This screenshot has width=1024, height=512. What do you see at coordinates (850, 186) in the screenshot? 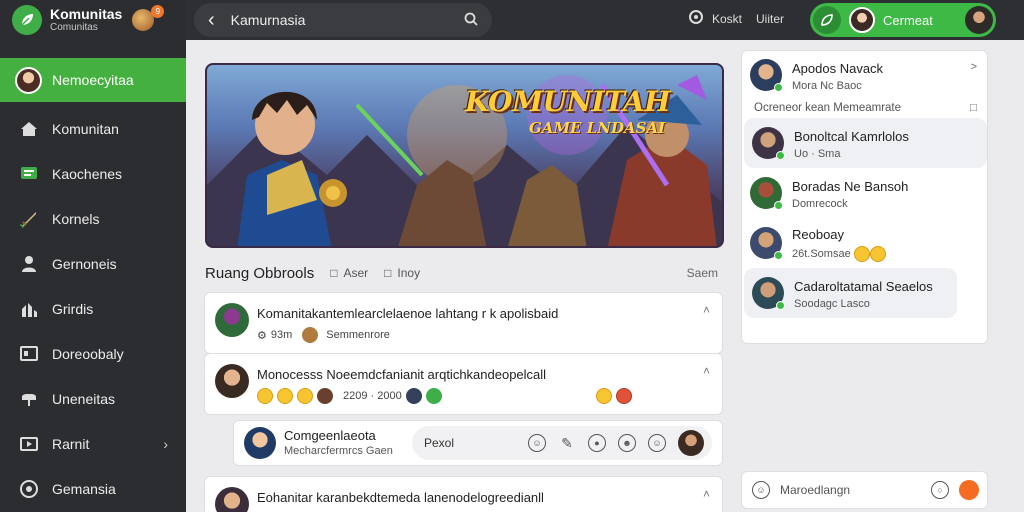
I see `member-name: Boradas Ne Bansoh` at bounding box center [850, 186].